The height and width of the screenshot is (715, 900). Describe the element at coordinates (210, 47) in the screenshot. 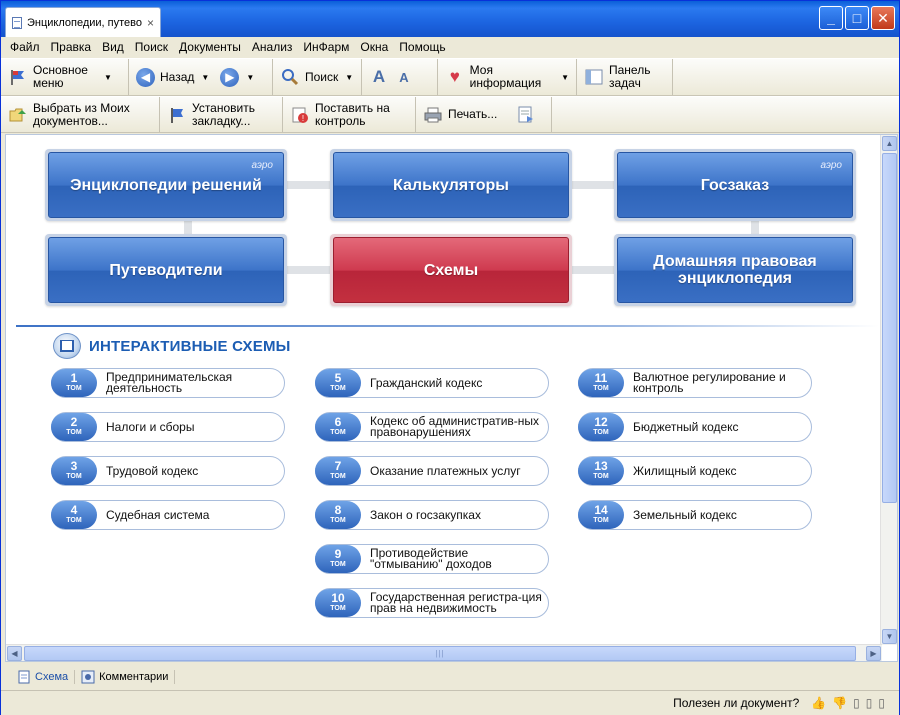

I see `menu-documents: Документы` at that location.